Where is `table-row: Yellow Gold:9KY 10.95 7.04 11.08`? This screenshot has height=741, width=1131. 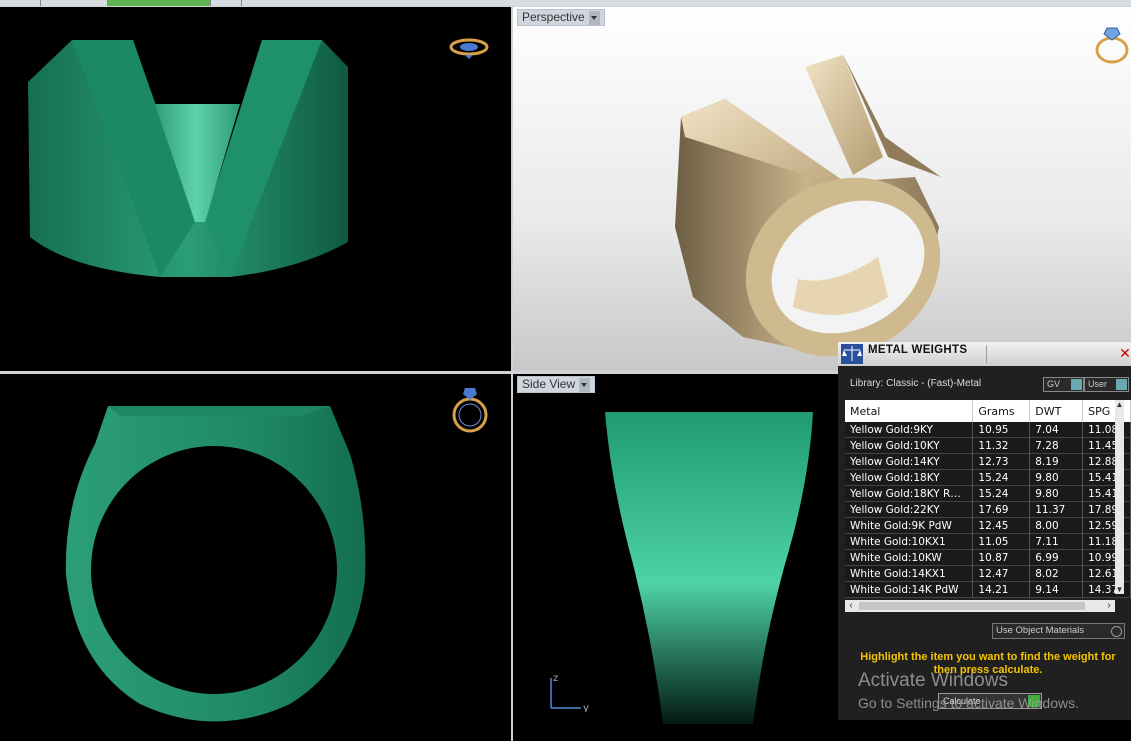 table-row: Yellow Gold:9KY 10.95 7.04 11.08 is located at coordinates (988, 430).